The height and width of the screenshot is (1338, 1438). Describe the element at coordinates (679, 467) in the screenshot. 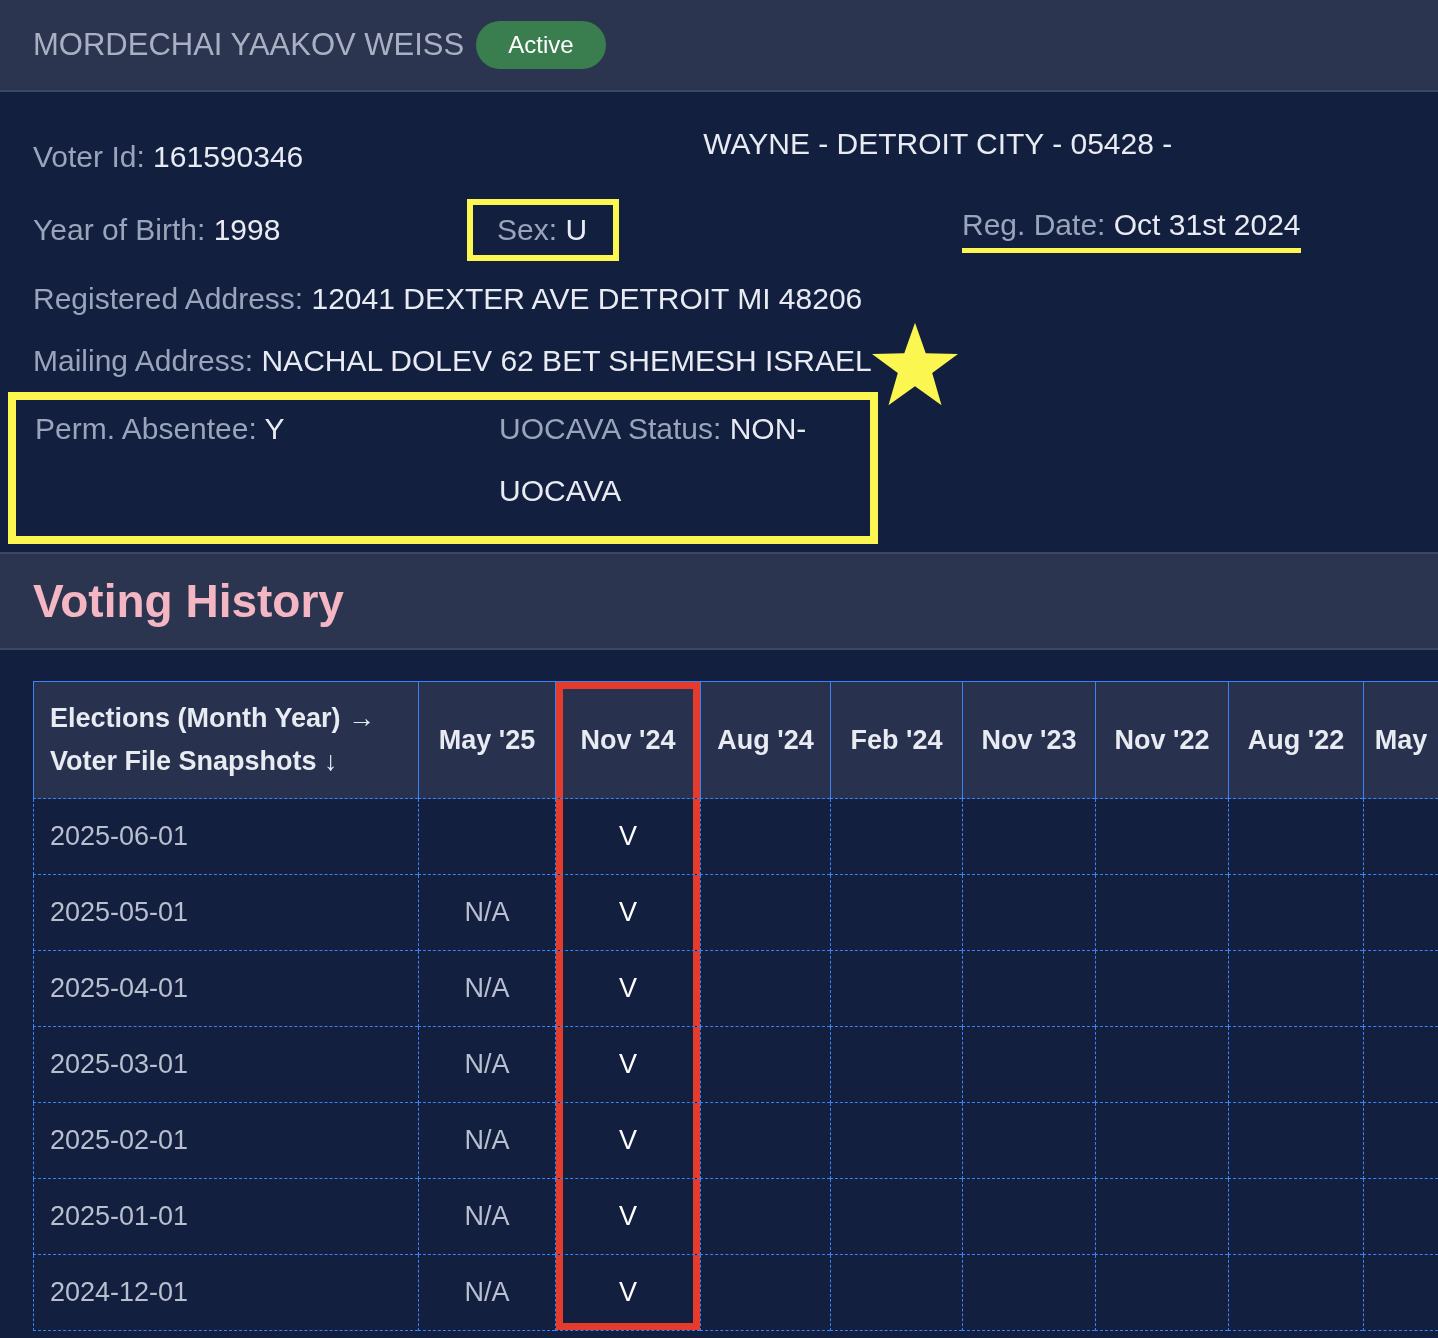

I see `absentee-field: UOCAVA Status: NON-UOCAVA` at that location.